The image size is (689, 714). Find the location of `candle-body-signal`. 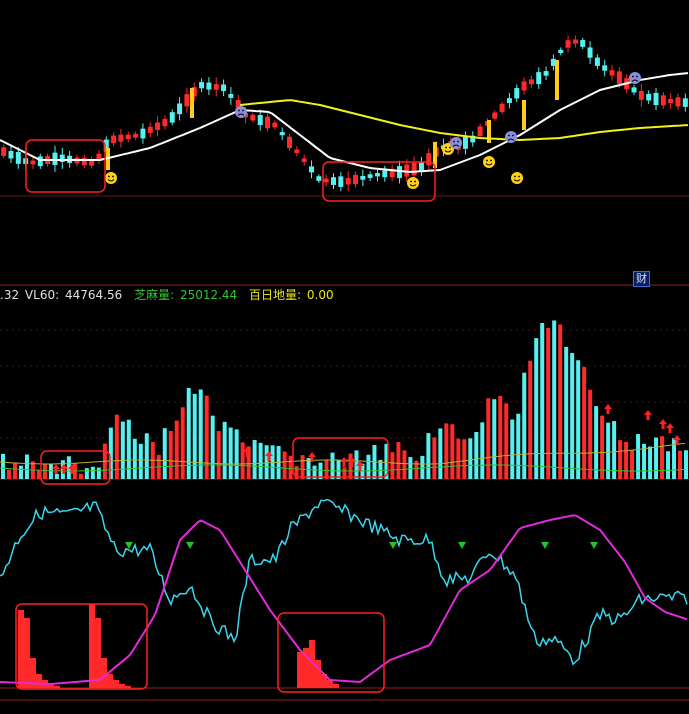

candle-body-signal is located at coordinates (557, 80).